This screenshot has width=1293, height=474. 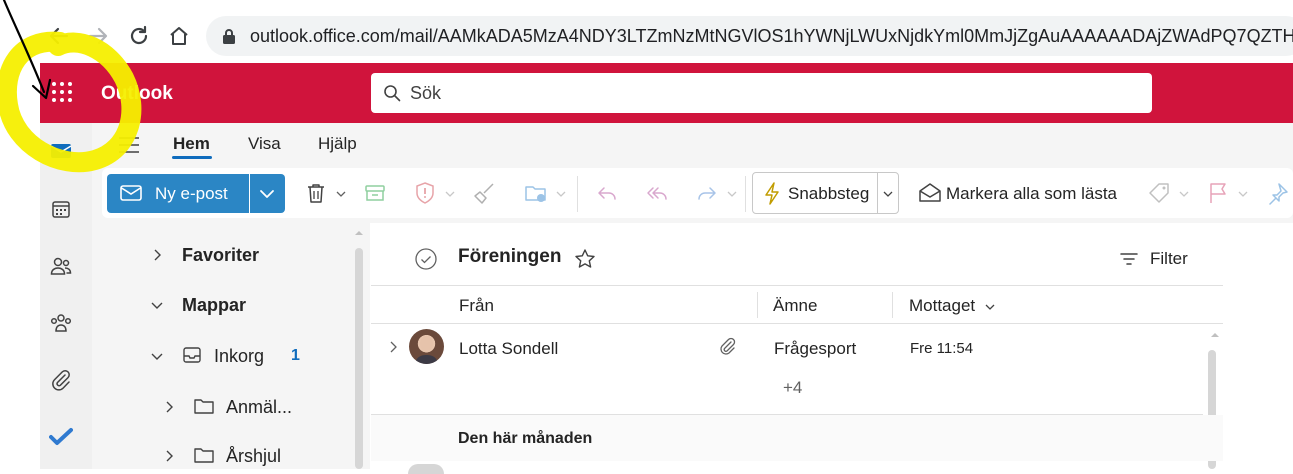 What do you see at coordinates (375, 193) in the screenshot?
I see `archive-icon` at bounding box center [375, 193].